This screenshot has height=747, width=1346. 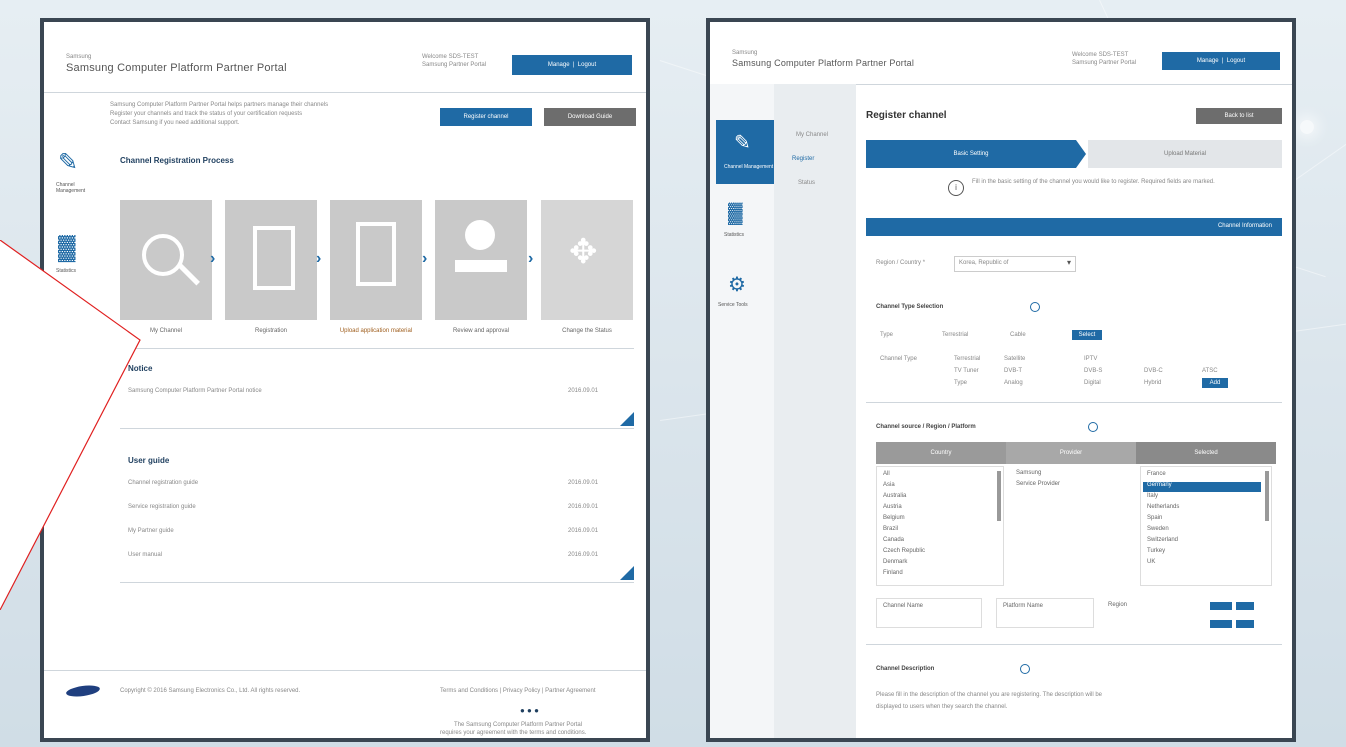 What do you see at coordinates (926, 427) in the screenshot?
I see `sources-heading: Channel source / Region / Platform` at bounding box center [926, 427].